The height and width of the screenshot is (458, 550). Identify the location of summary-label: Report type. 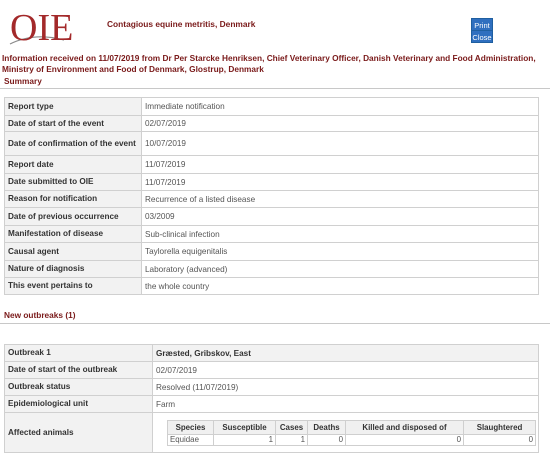
(73, 106).